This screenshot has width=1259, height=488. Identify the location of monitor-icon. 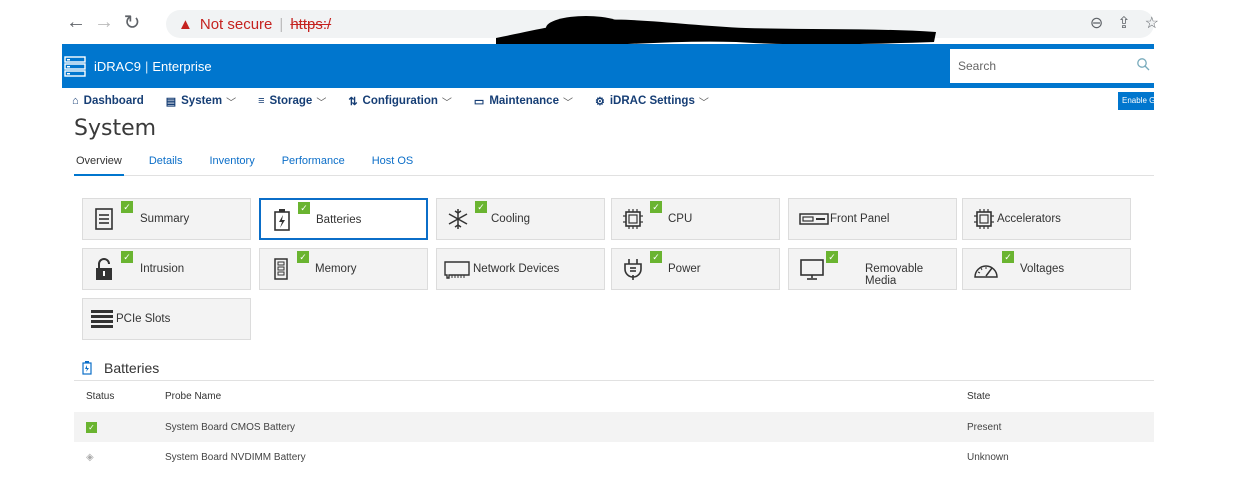
(812, 269).